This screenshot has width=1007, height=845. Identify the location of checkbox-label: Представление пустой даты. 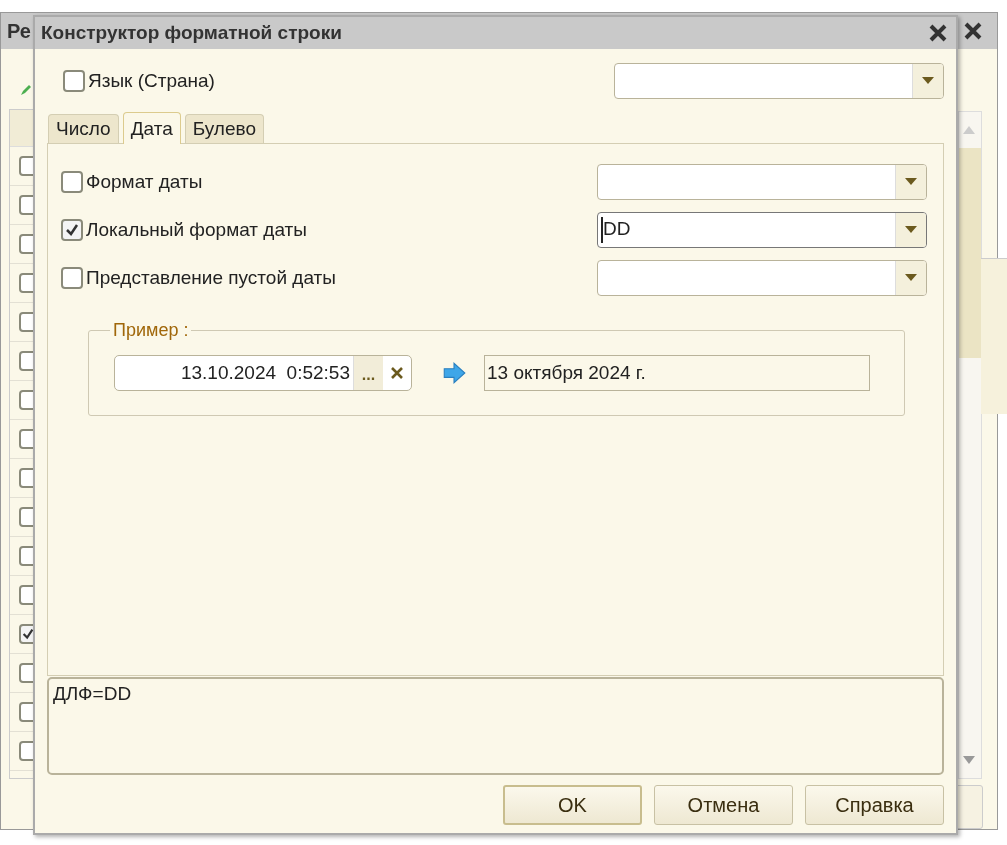
(211, 278).